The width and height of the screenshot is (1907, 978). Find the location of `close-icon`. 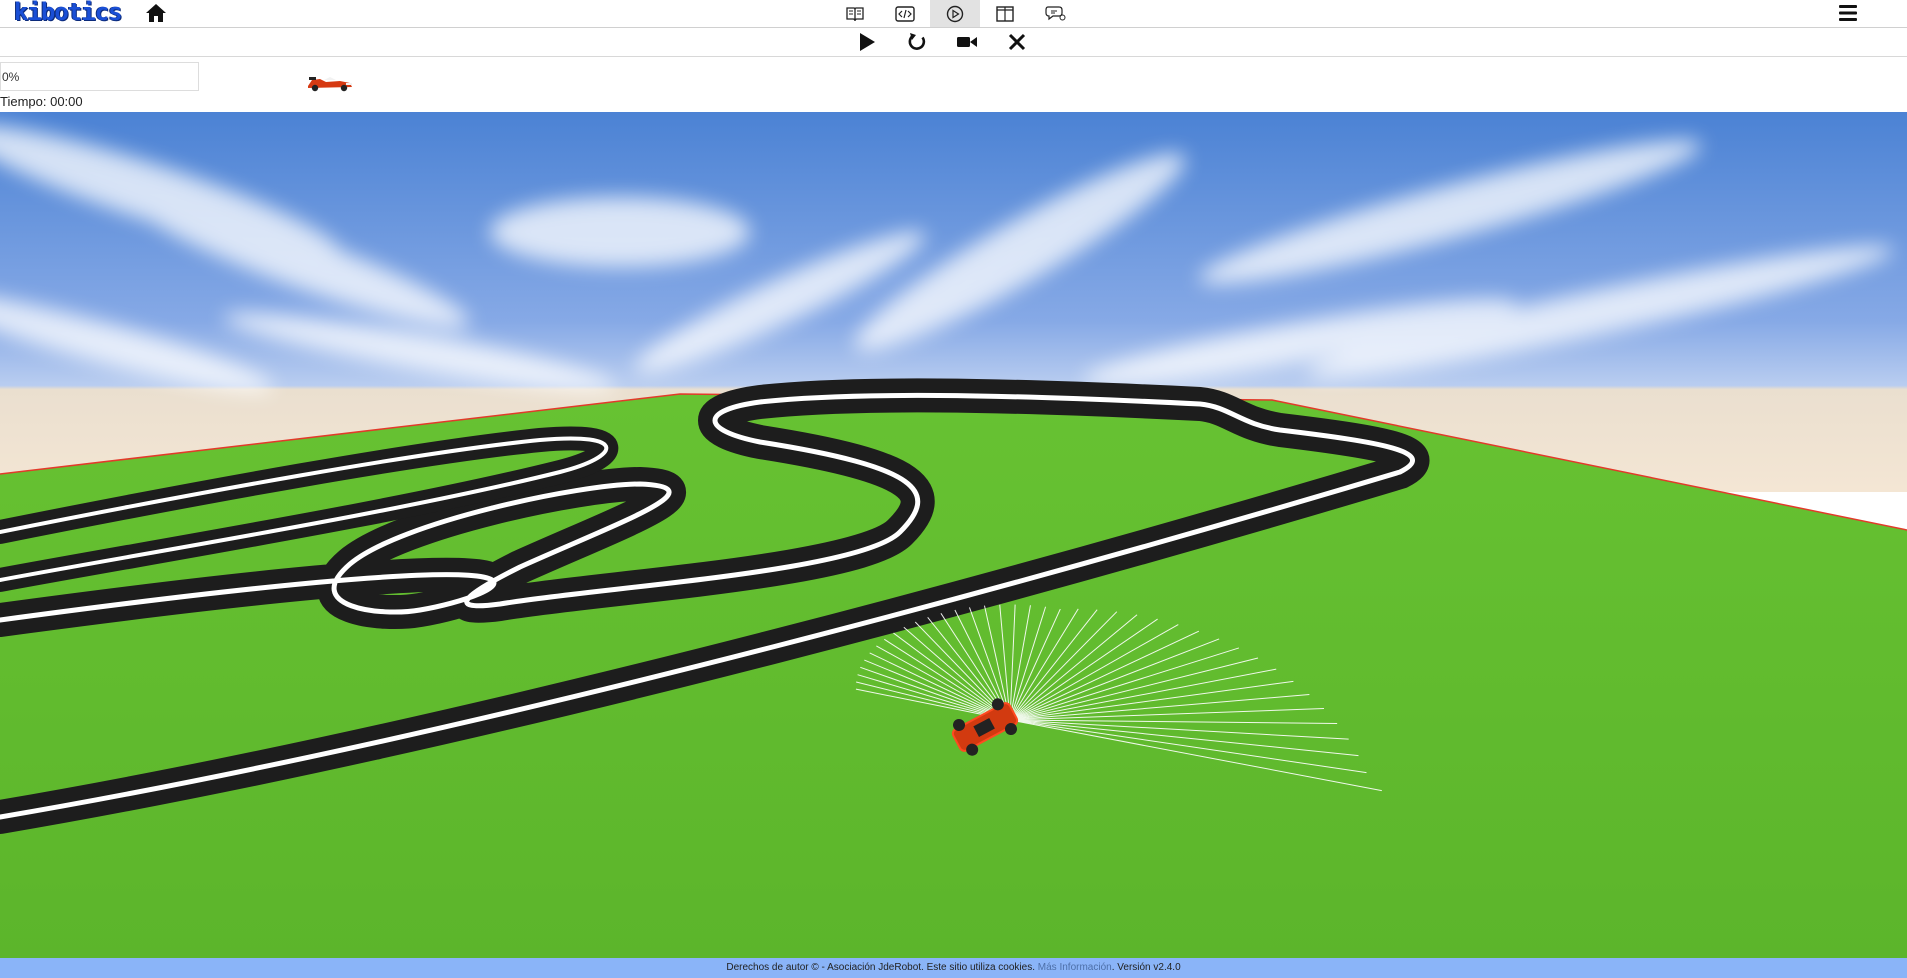

close-icon is located at coordinates (1017, 42).